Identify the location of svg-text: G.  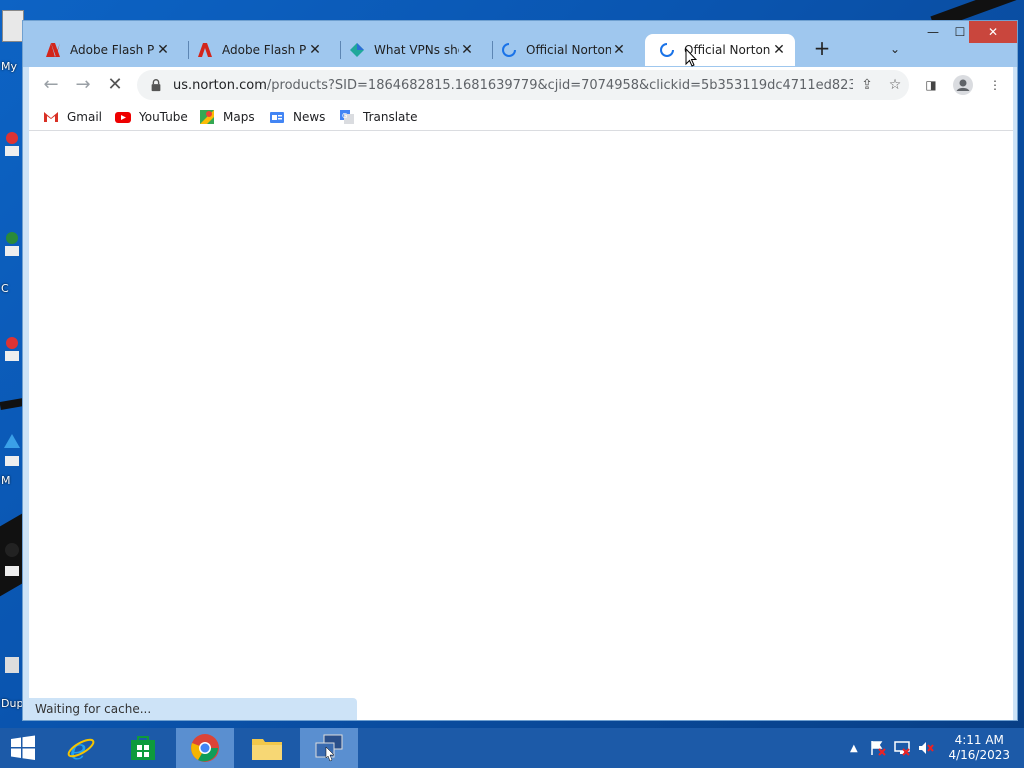
(344, 116).